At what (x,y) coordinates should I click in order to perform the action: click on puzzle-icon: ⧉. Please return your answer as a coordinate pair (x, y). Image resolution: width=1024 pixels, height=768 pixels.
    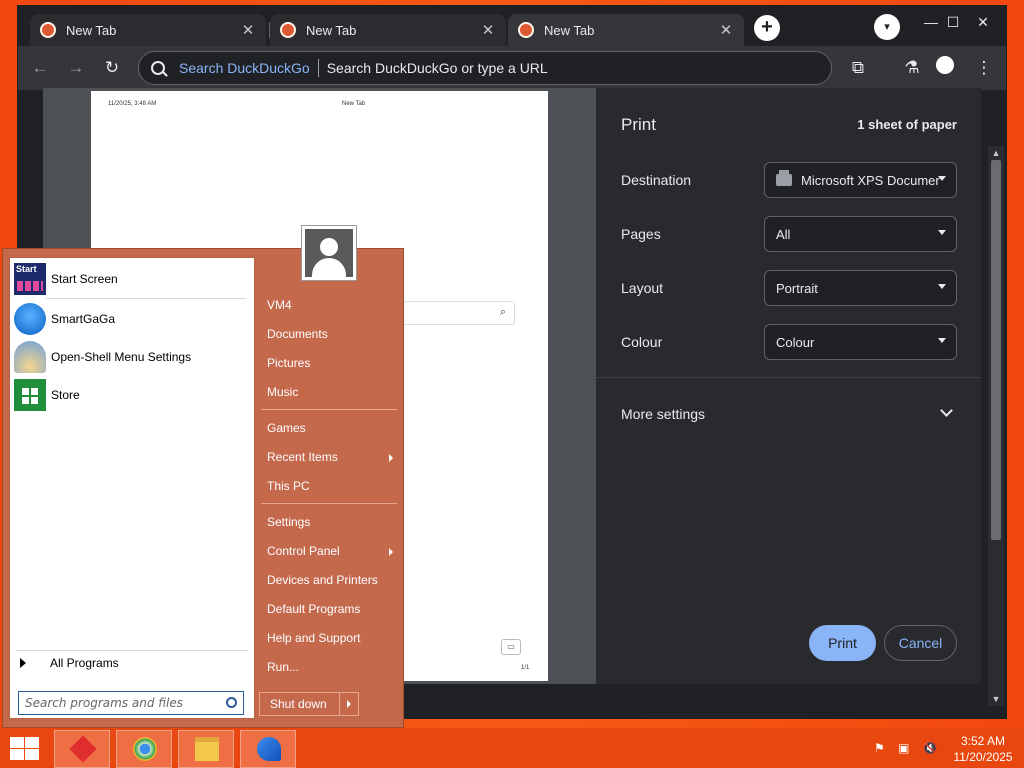
    Looking at the image, I should click on (858, 68).